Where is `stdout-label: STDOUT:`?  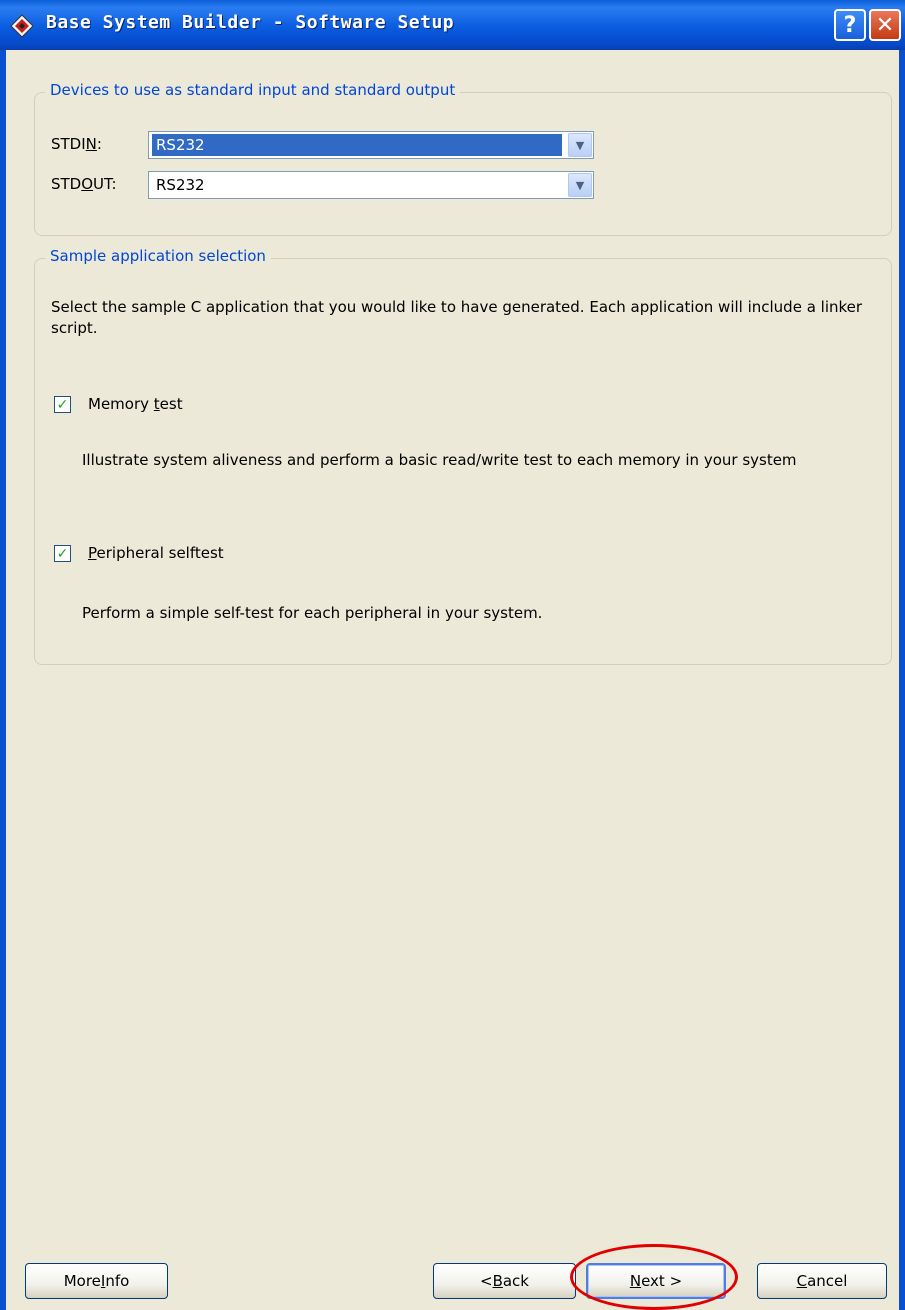 stdout-label: STDOUT: is located at coordinates (84, 184).